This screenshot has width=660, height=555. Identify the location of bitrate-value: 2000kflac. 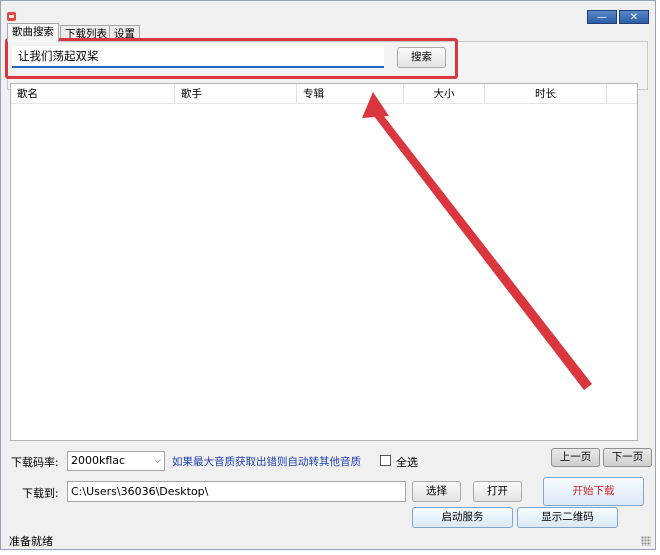
(98, 460).